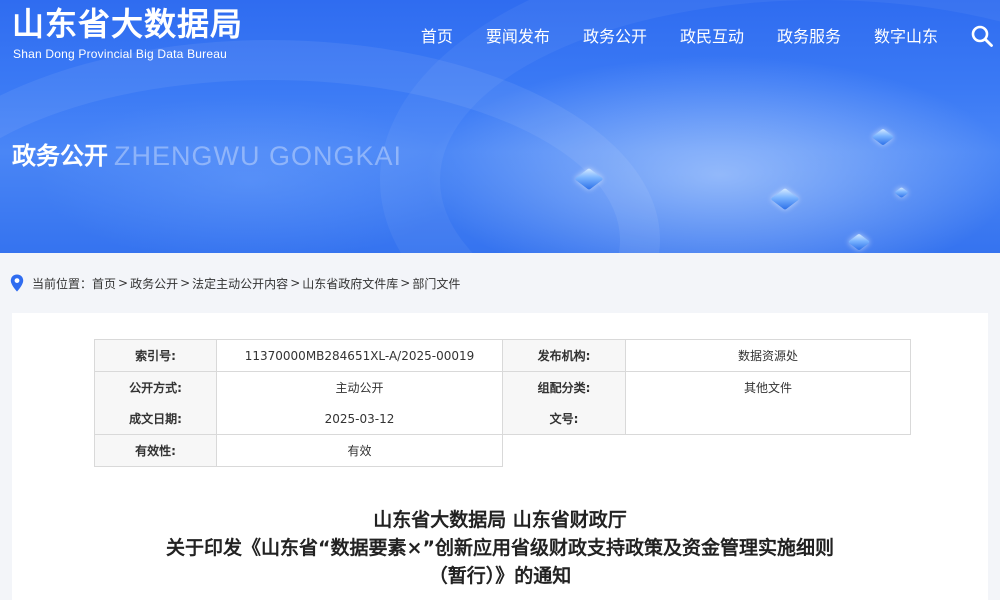  Describe the element at coordinates (564, 355) in the screenshot. I see `issuer-label: 发布机构:` at that location.